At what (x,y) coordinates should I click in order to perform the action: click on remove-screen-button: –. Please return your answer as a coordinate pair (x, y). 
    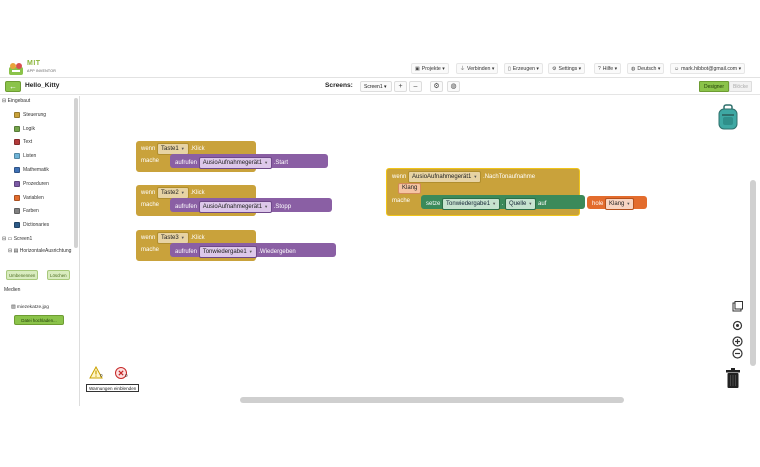
    Looking at the image, I should click on (415, 86).